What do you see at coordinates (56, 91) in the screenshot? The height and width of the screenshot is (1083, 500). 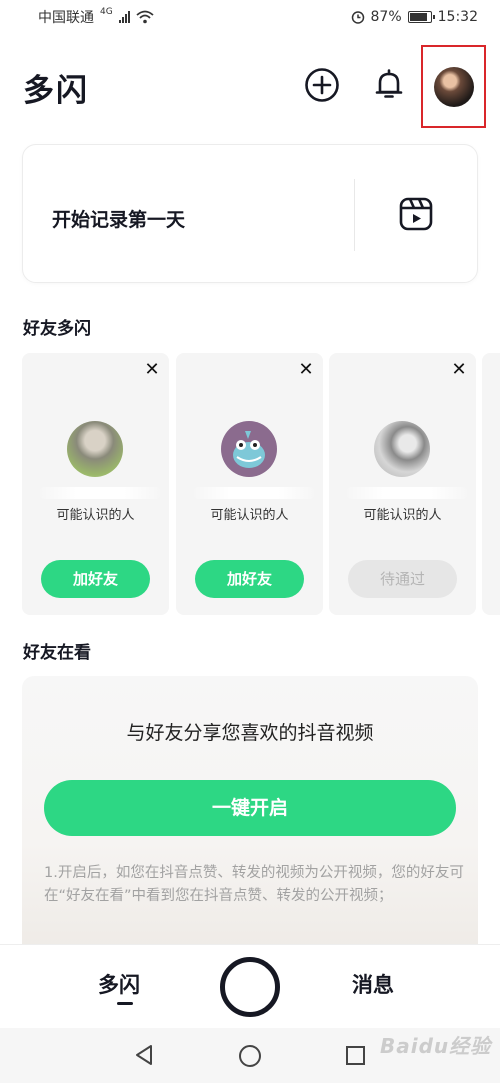 I see `page-title: 多闪` at bounding box center [56, 91].